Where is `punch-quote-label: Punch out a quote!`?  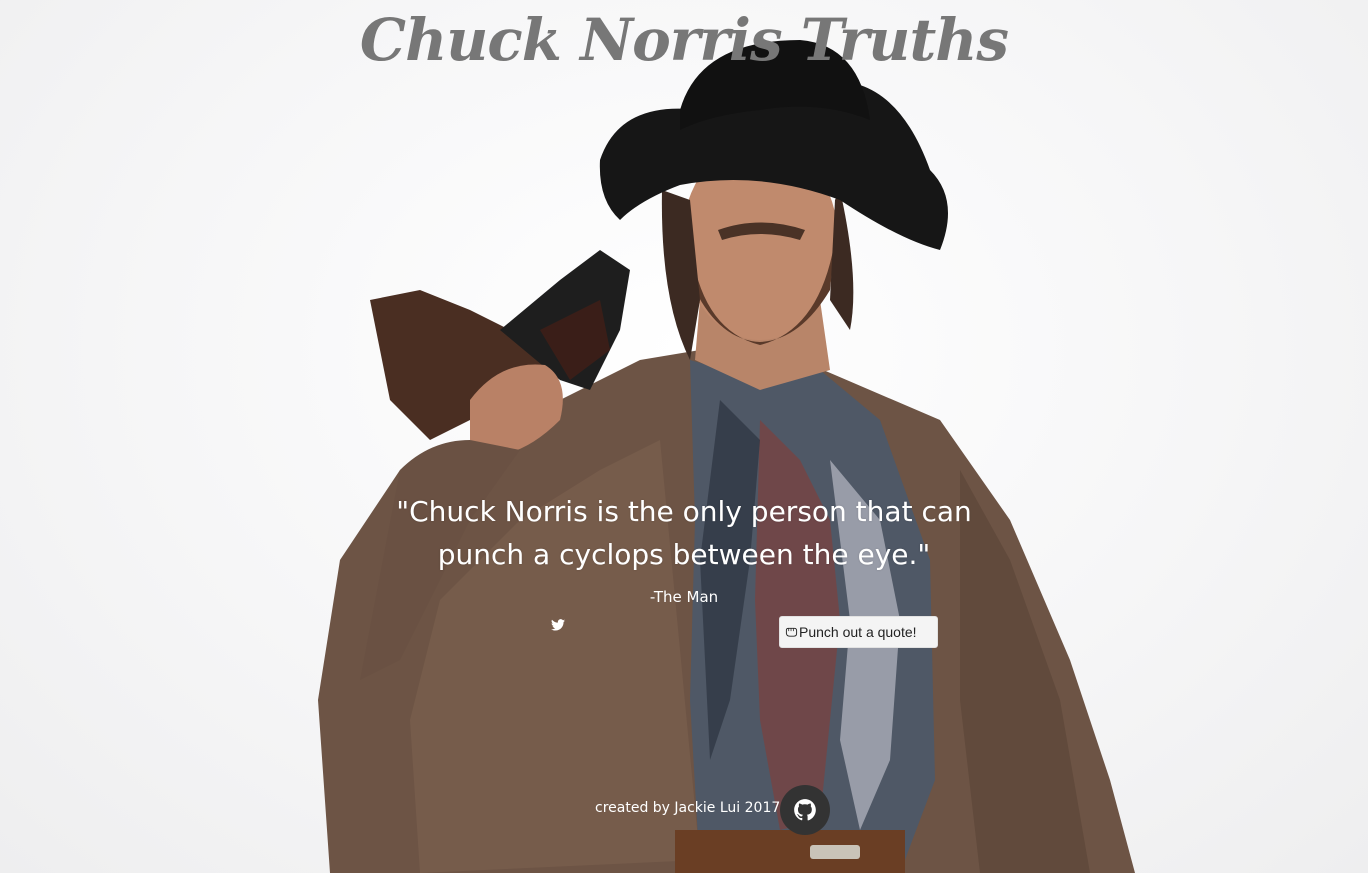
punch-quote-label: Punch out a quote! is located at coordinates (858, 632).